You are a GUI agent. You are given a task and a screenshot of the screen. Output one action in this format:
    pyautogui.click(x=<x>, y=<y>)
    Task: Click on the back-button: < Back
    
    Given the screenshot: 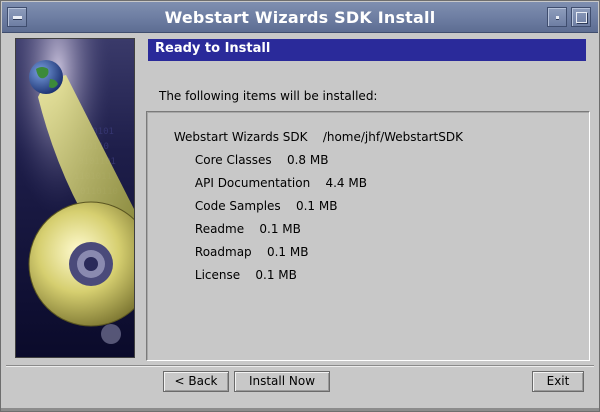 What is the action you would take?
    pyautogui.click(x=196, y=381)
    